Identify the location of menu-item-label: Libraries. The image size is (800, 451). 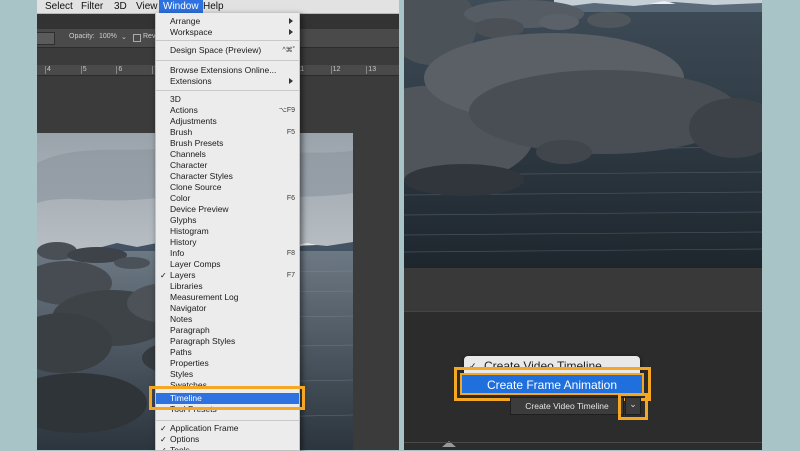
(186, 286).